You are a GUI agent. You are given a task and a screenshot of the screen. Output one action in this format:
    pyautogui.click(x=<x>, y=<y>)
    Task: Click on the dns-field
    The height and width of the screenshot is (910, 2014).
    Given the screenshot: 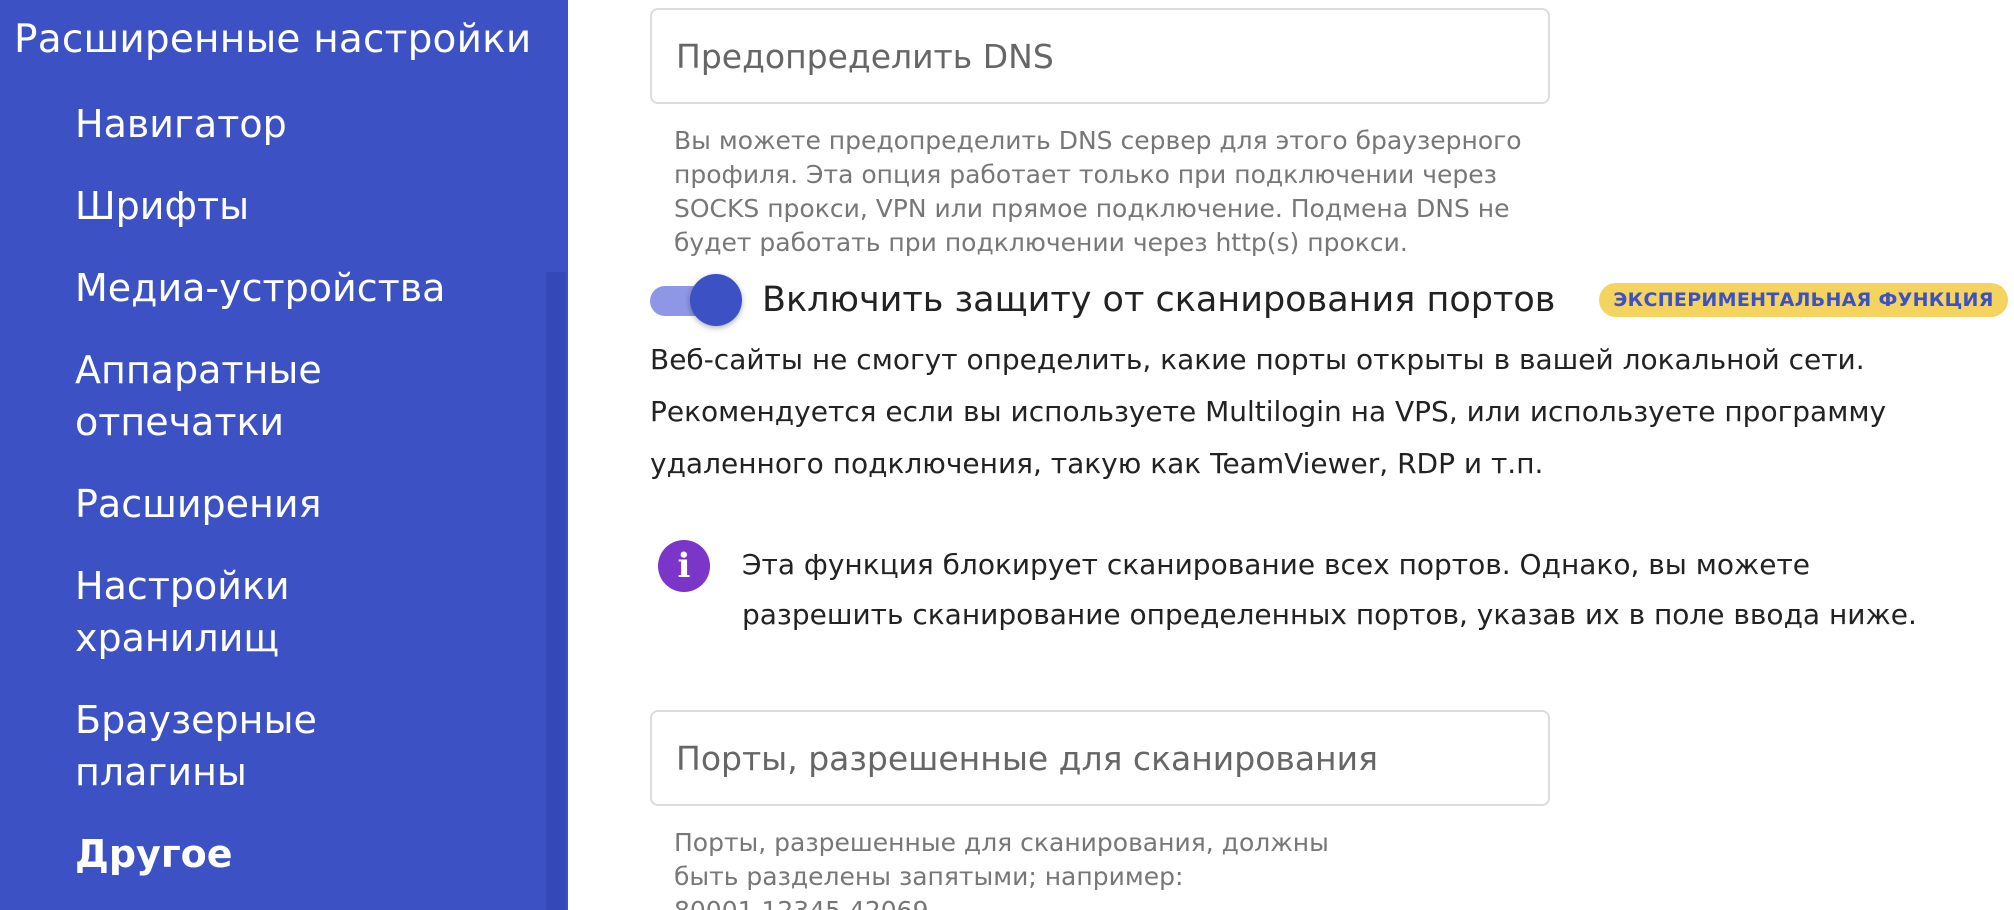 What is the action you would take?
    pyautogui.click(x=1100, y=56)
    